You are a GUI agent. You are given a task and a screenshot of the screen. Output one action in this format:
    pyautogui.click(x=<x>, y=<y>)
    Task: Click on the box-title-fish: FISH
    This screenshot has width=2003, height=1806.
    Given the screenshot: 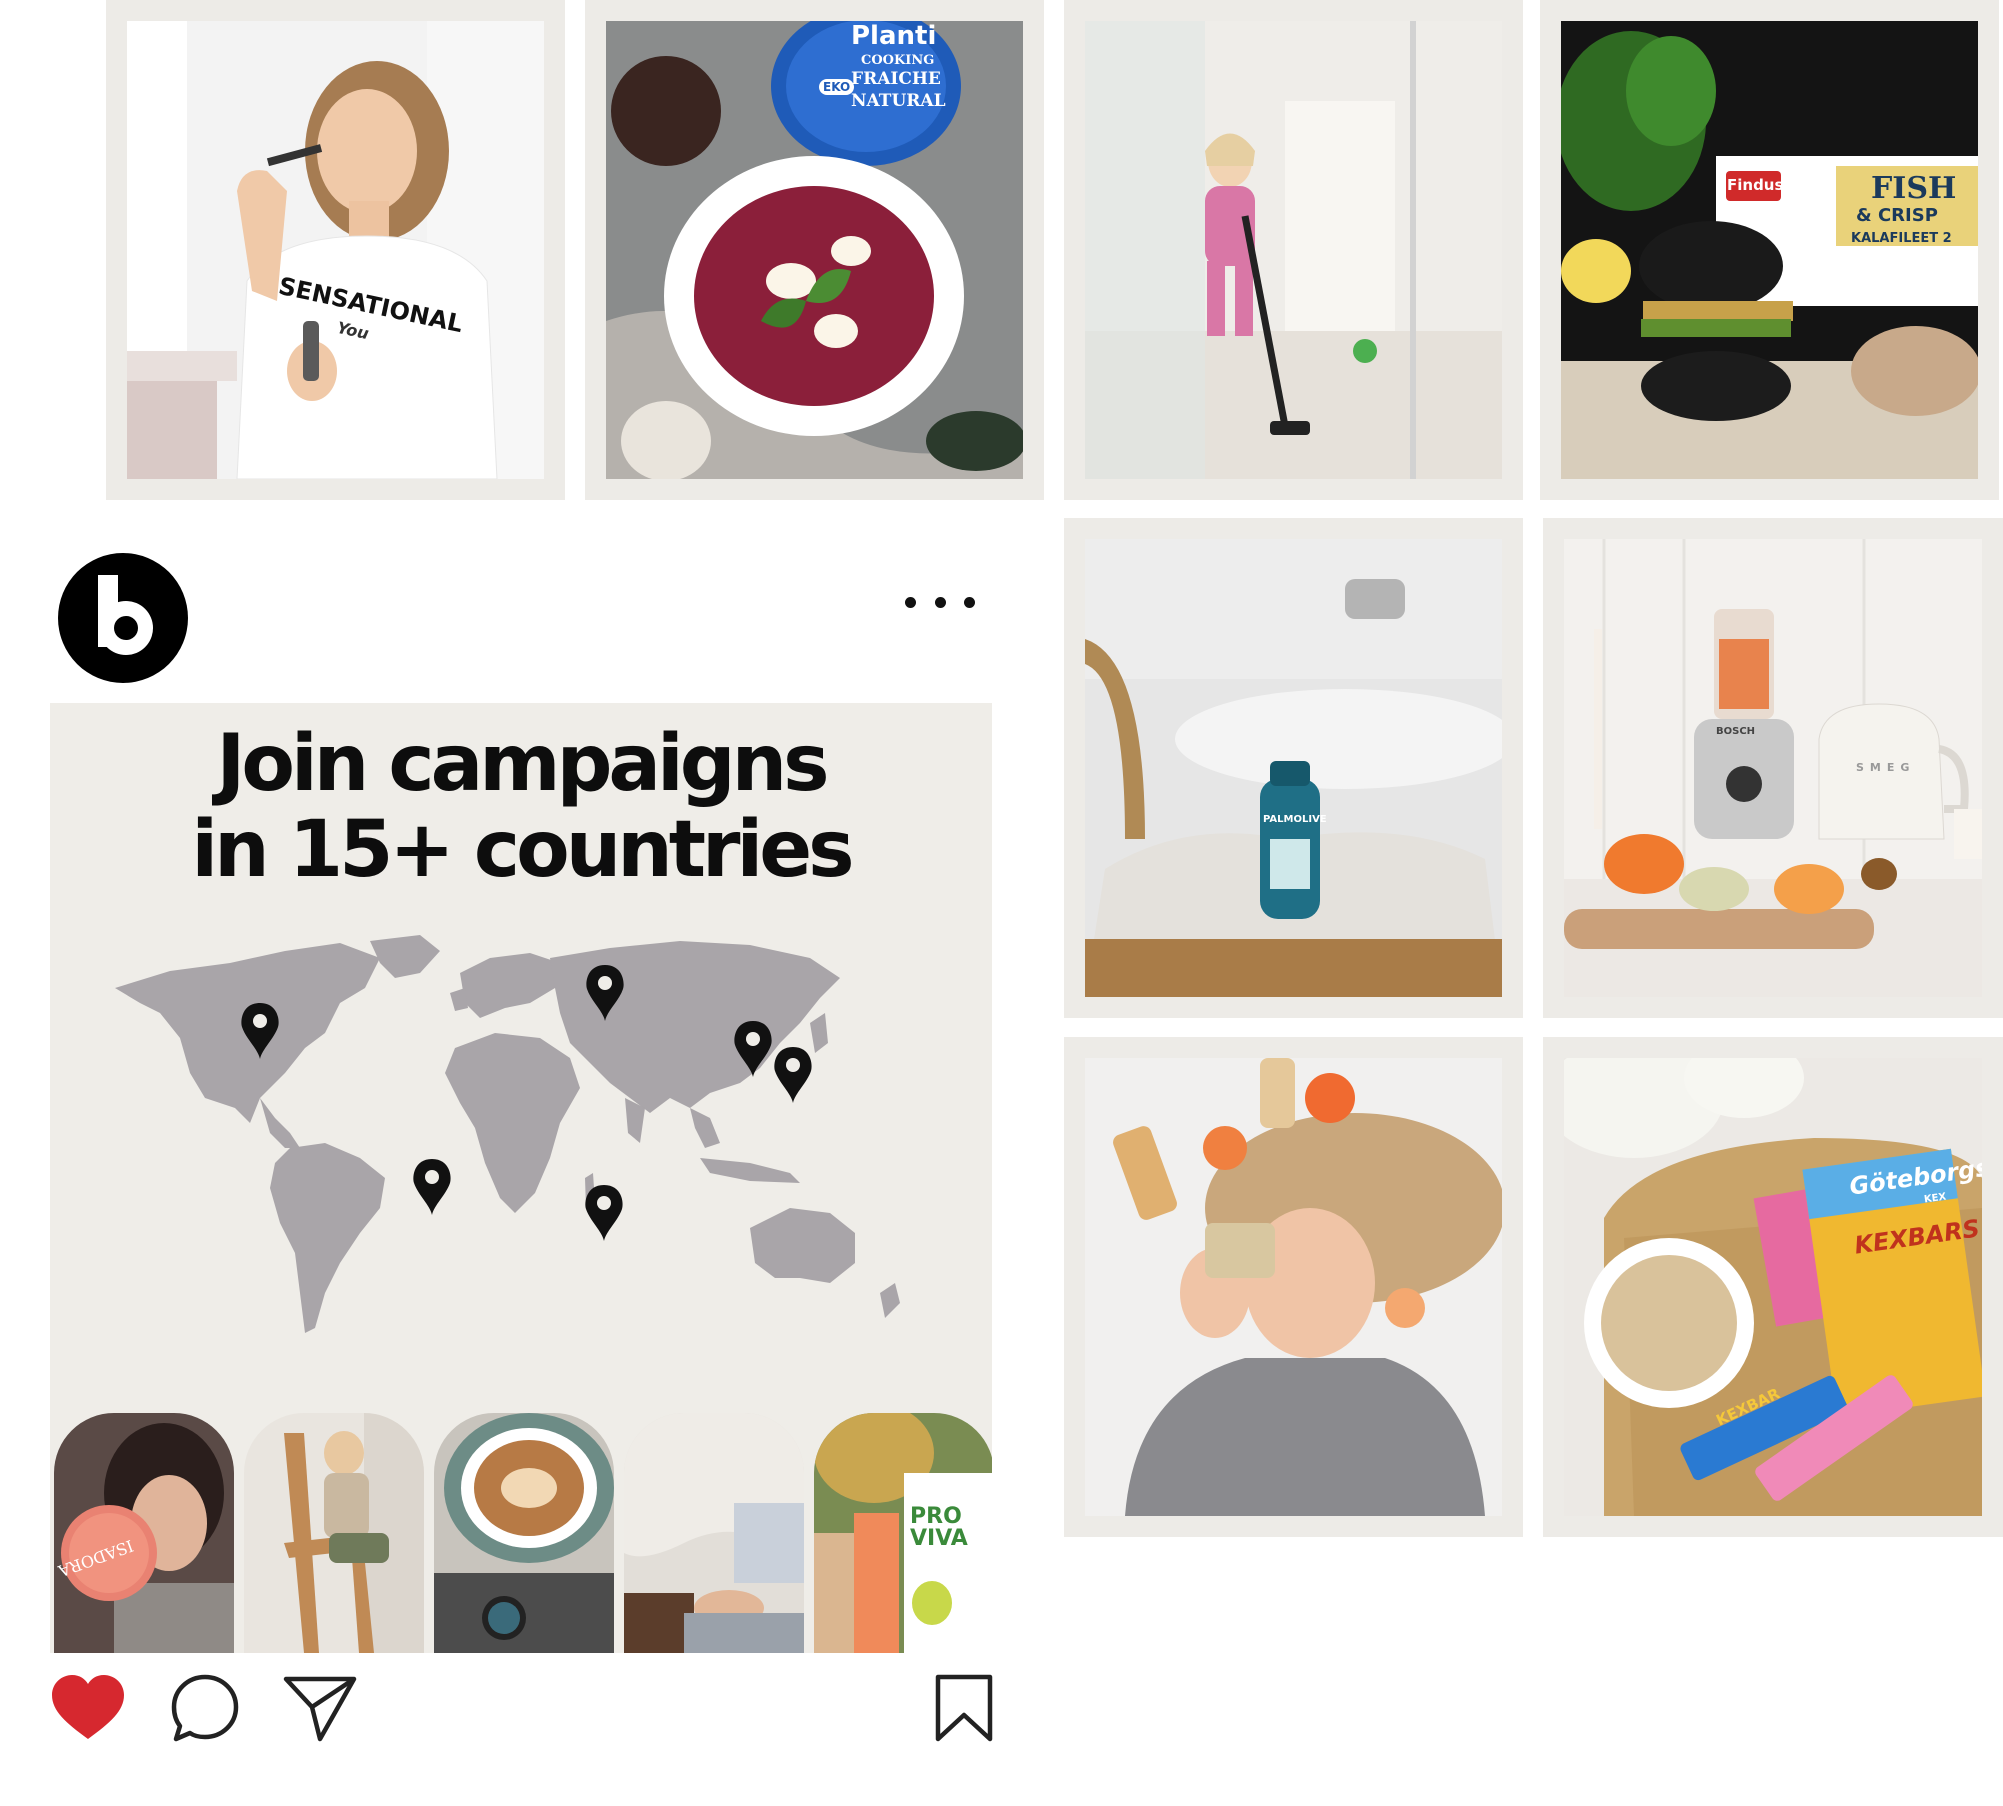 What is the action you would take?
    pyautogui.click(x=1914, y=188)
    